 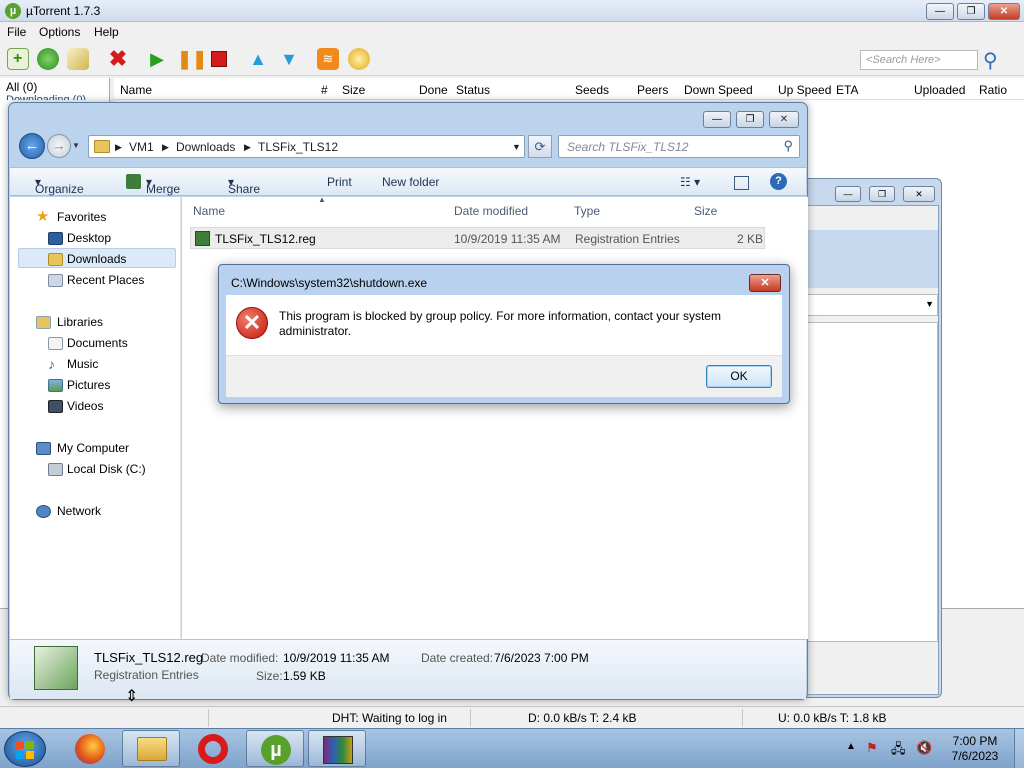 I want to click on remove-icon: ✖, so click(x=118, y=59).